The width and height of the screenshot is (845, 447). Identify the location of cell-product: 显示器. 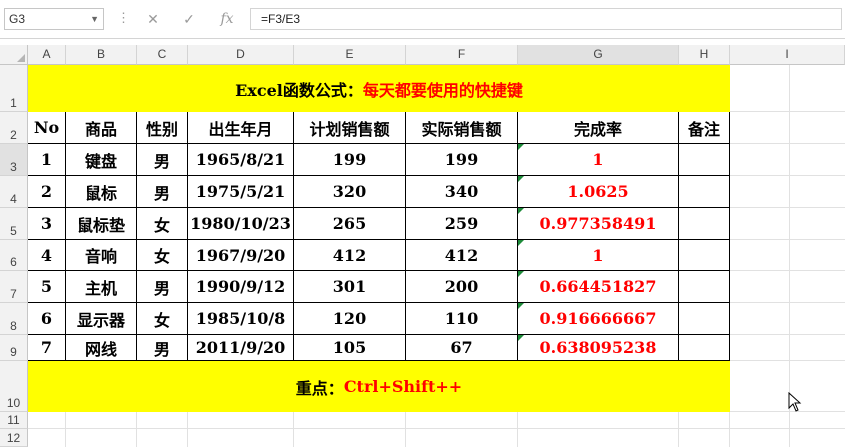
(101, 319).